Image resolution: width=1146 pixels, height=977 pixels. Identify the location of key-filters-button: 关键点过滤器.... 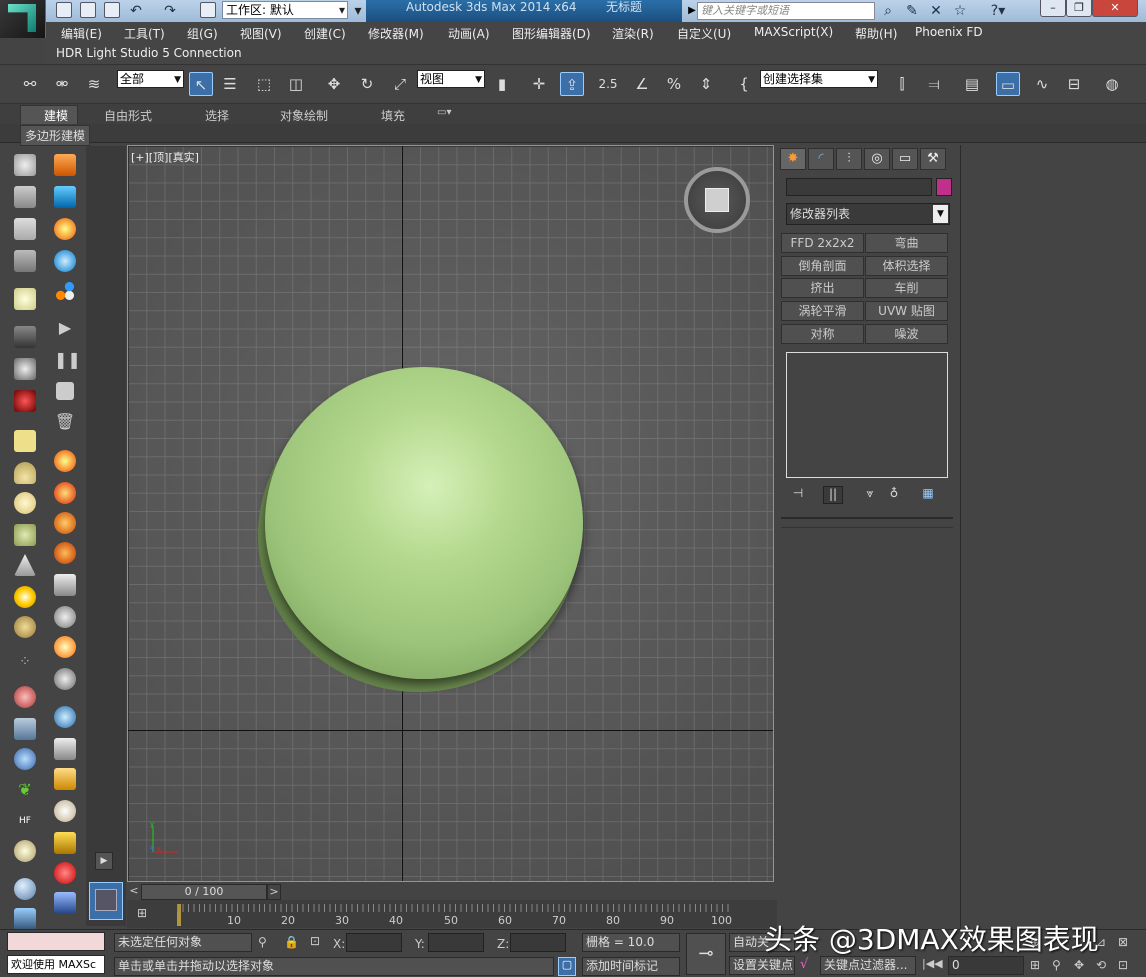
(868, 965).